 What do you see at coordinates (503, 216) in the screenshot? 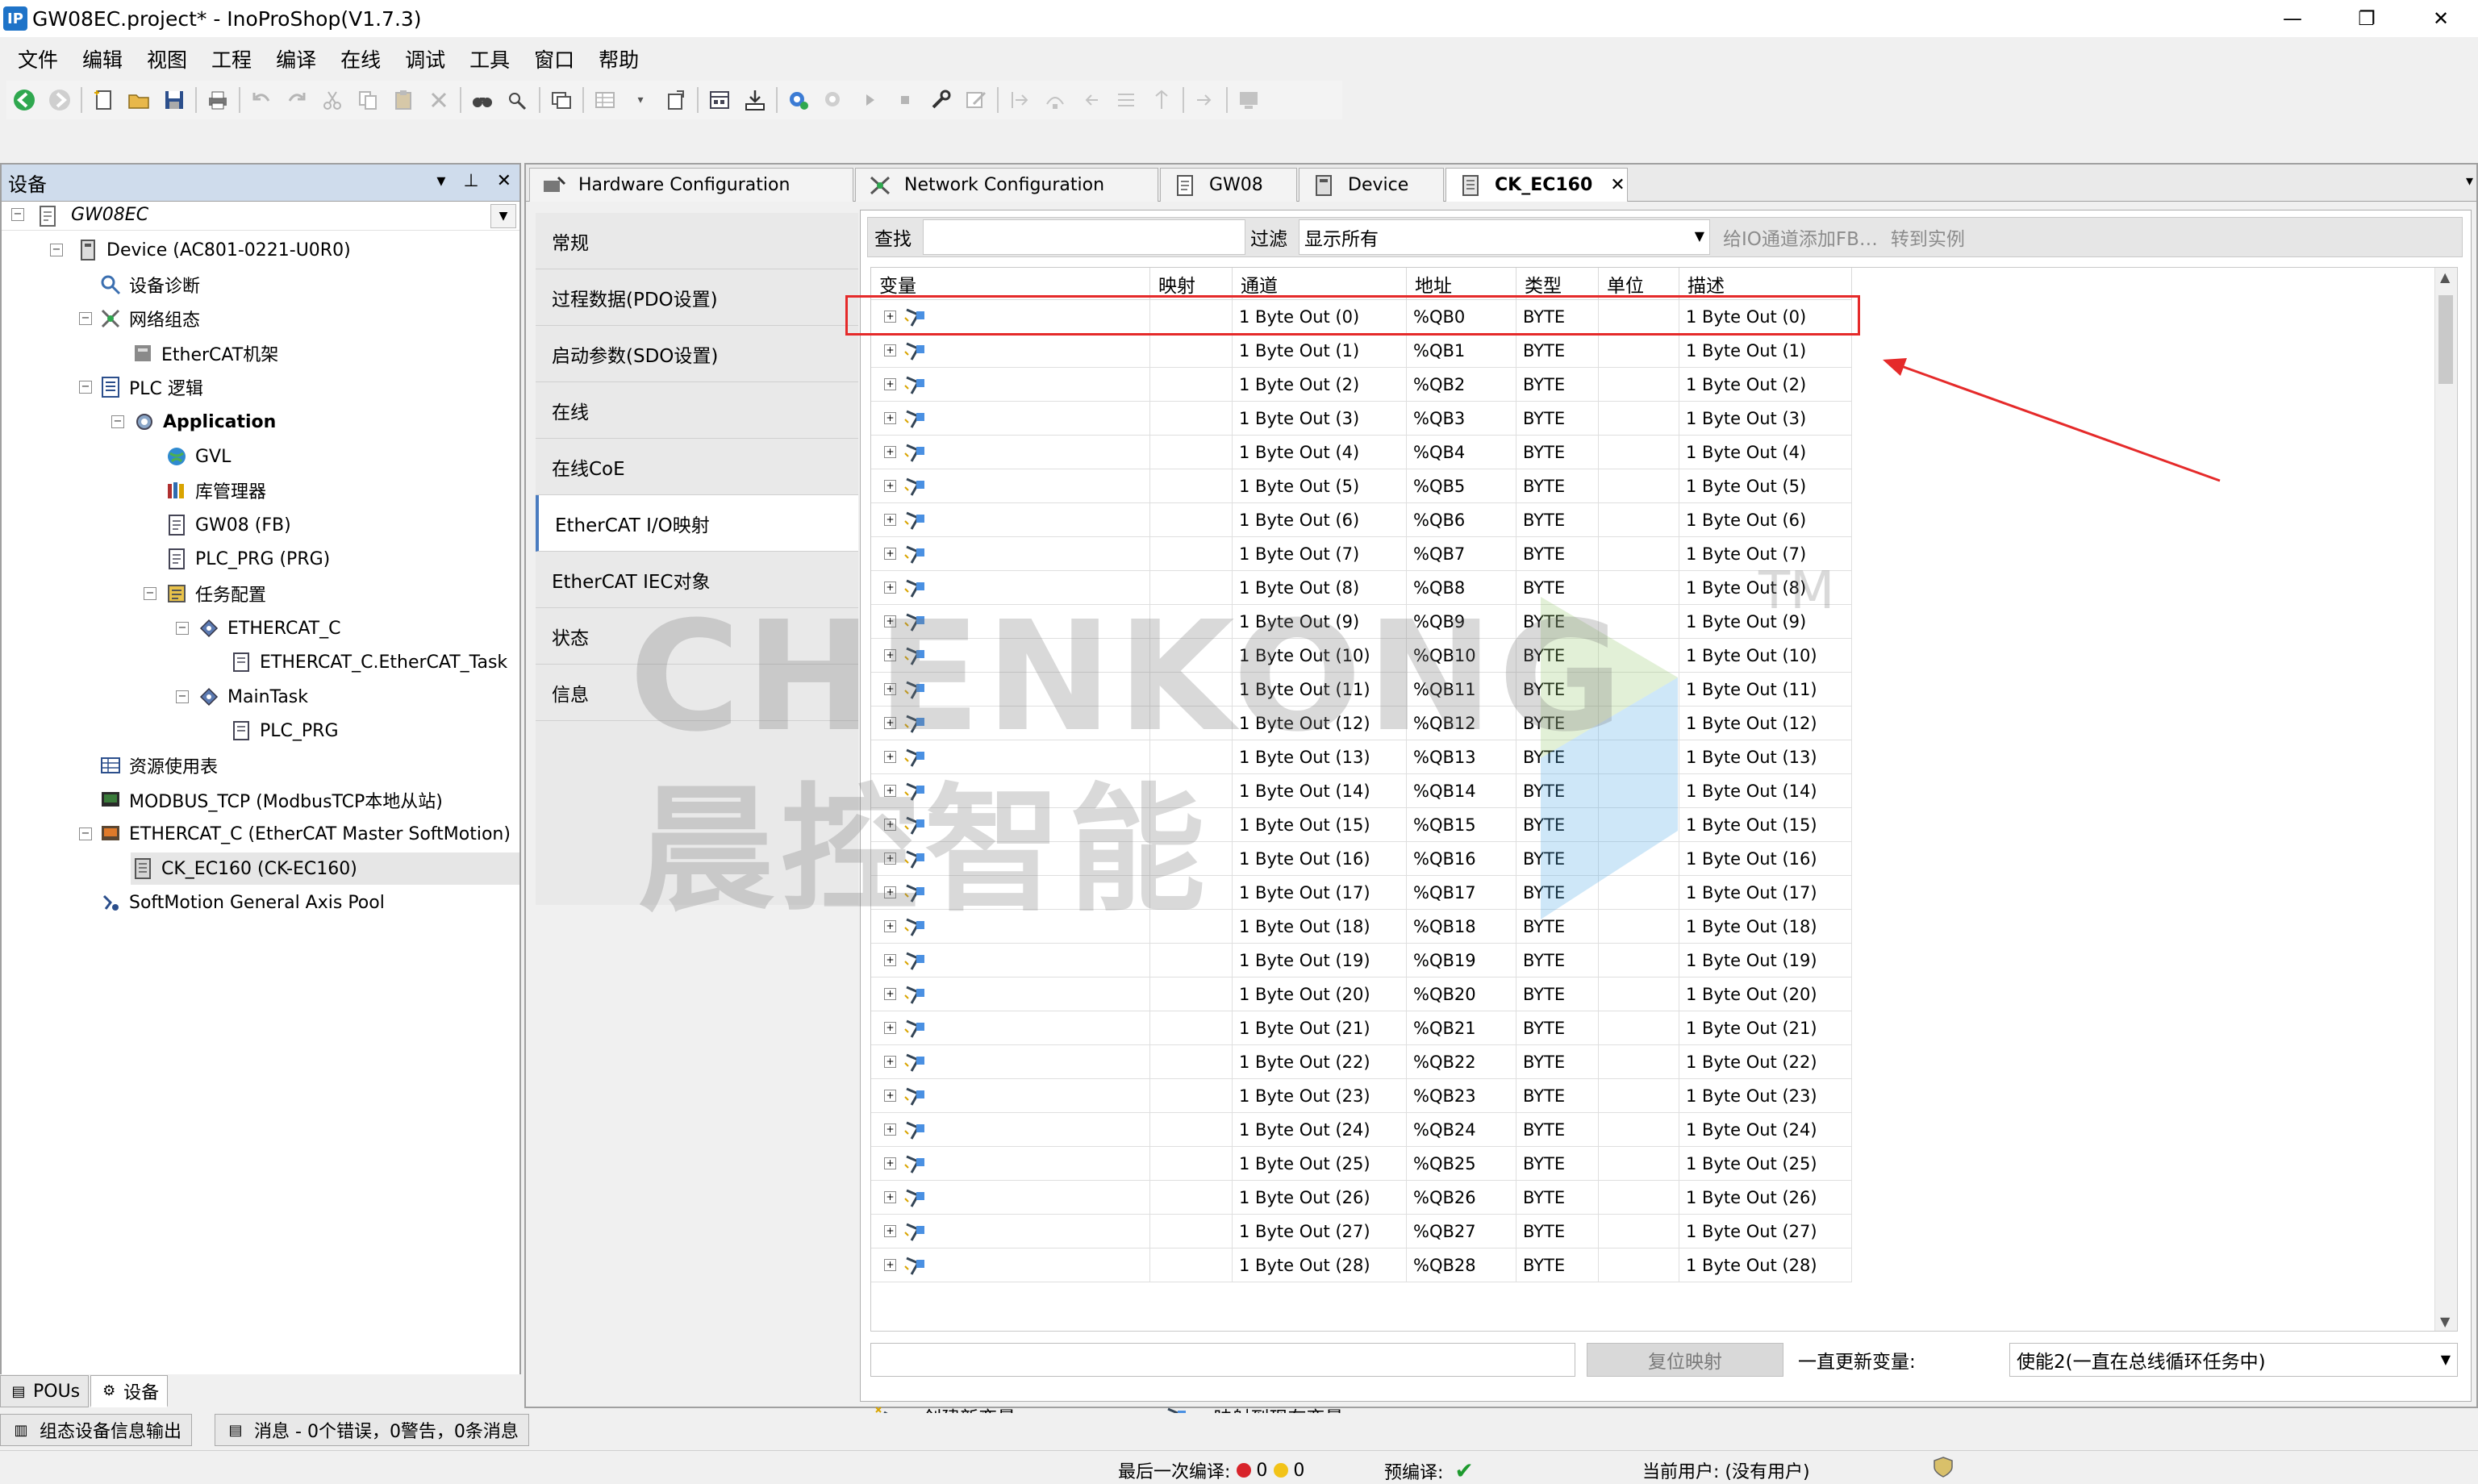
I see `tree-dropdown-button: ▼` at bounding box center [503, 216].